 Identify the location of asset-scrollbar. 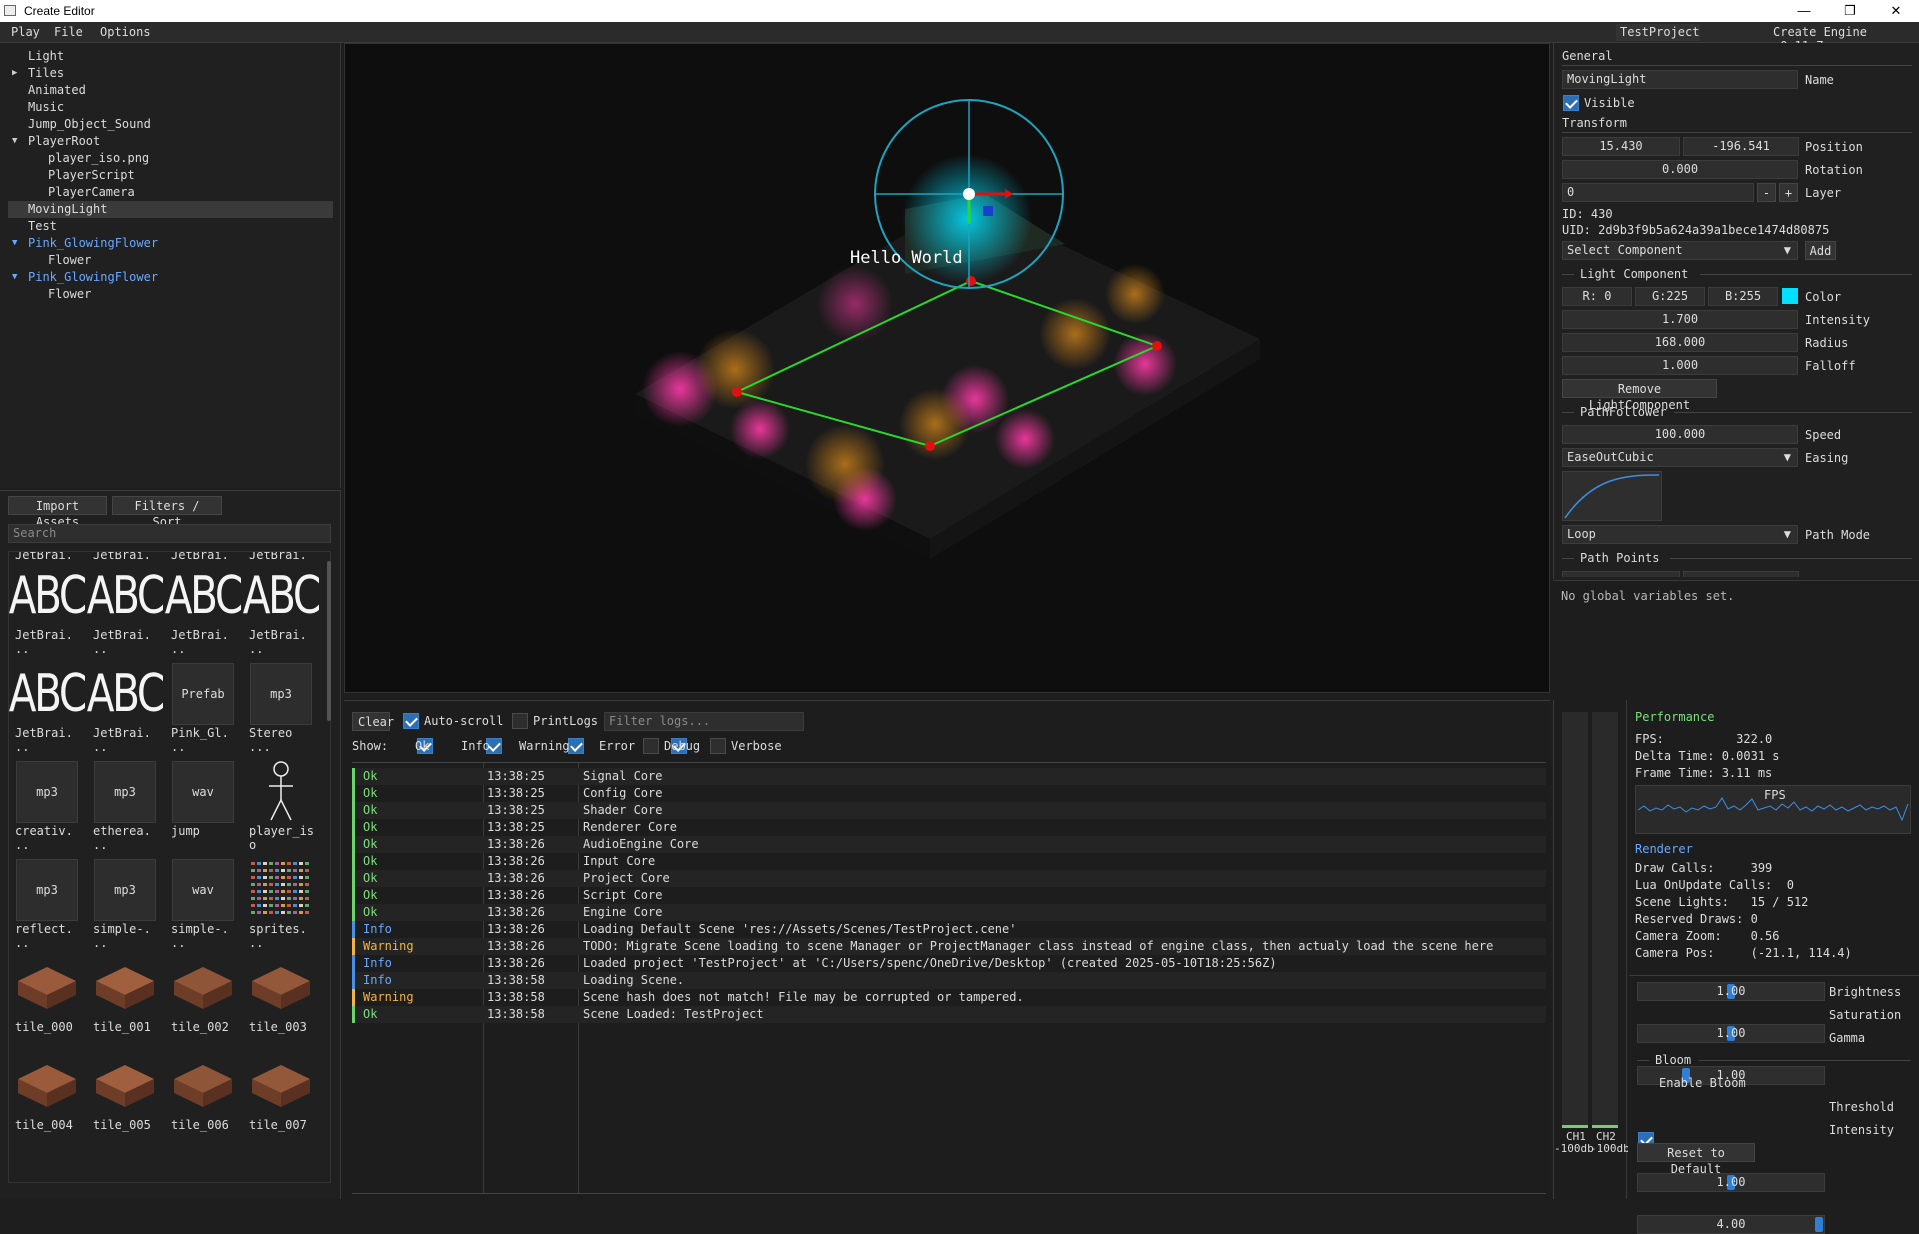
(329, 641).